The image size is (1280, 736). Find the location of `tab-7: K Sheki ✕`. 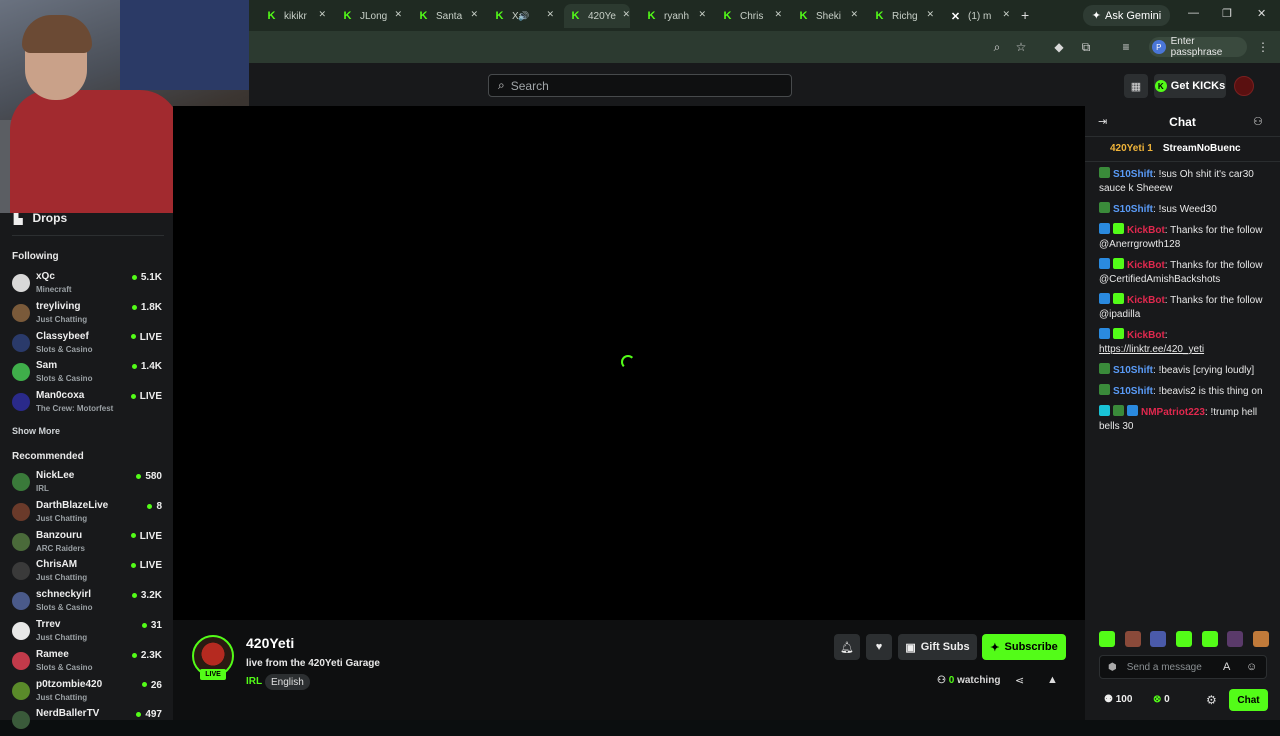

tab-7: K Sheki ✕ is located at coordinates (825, 16).